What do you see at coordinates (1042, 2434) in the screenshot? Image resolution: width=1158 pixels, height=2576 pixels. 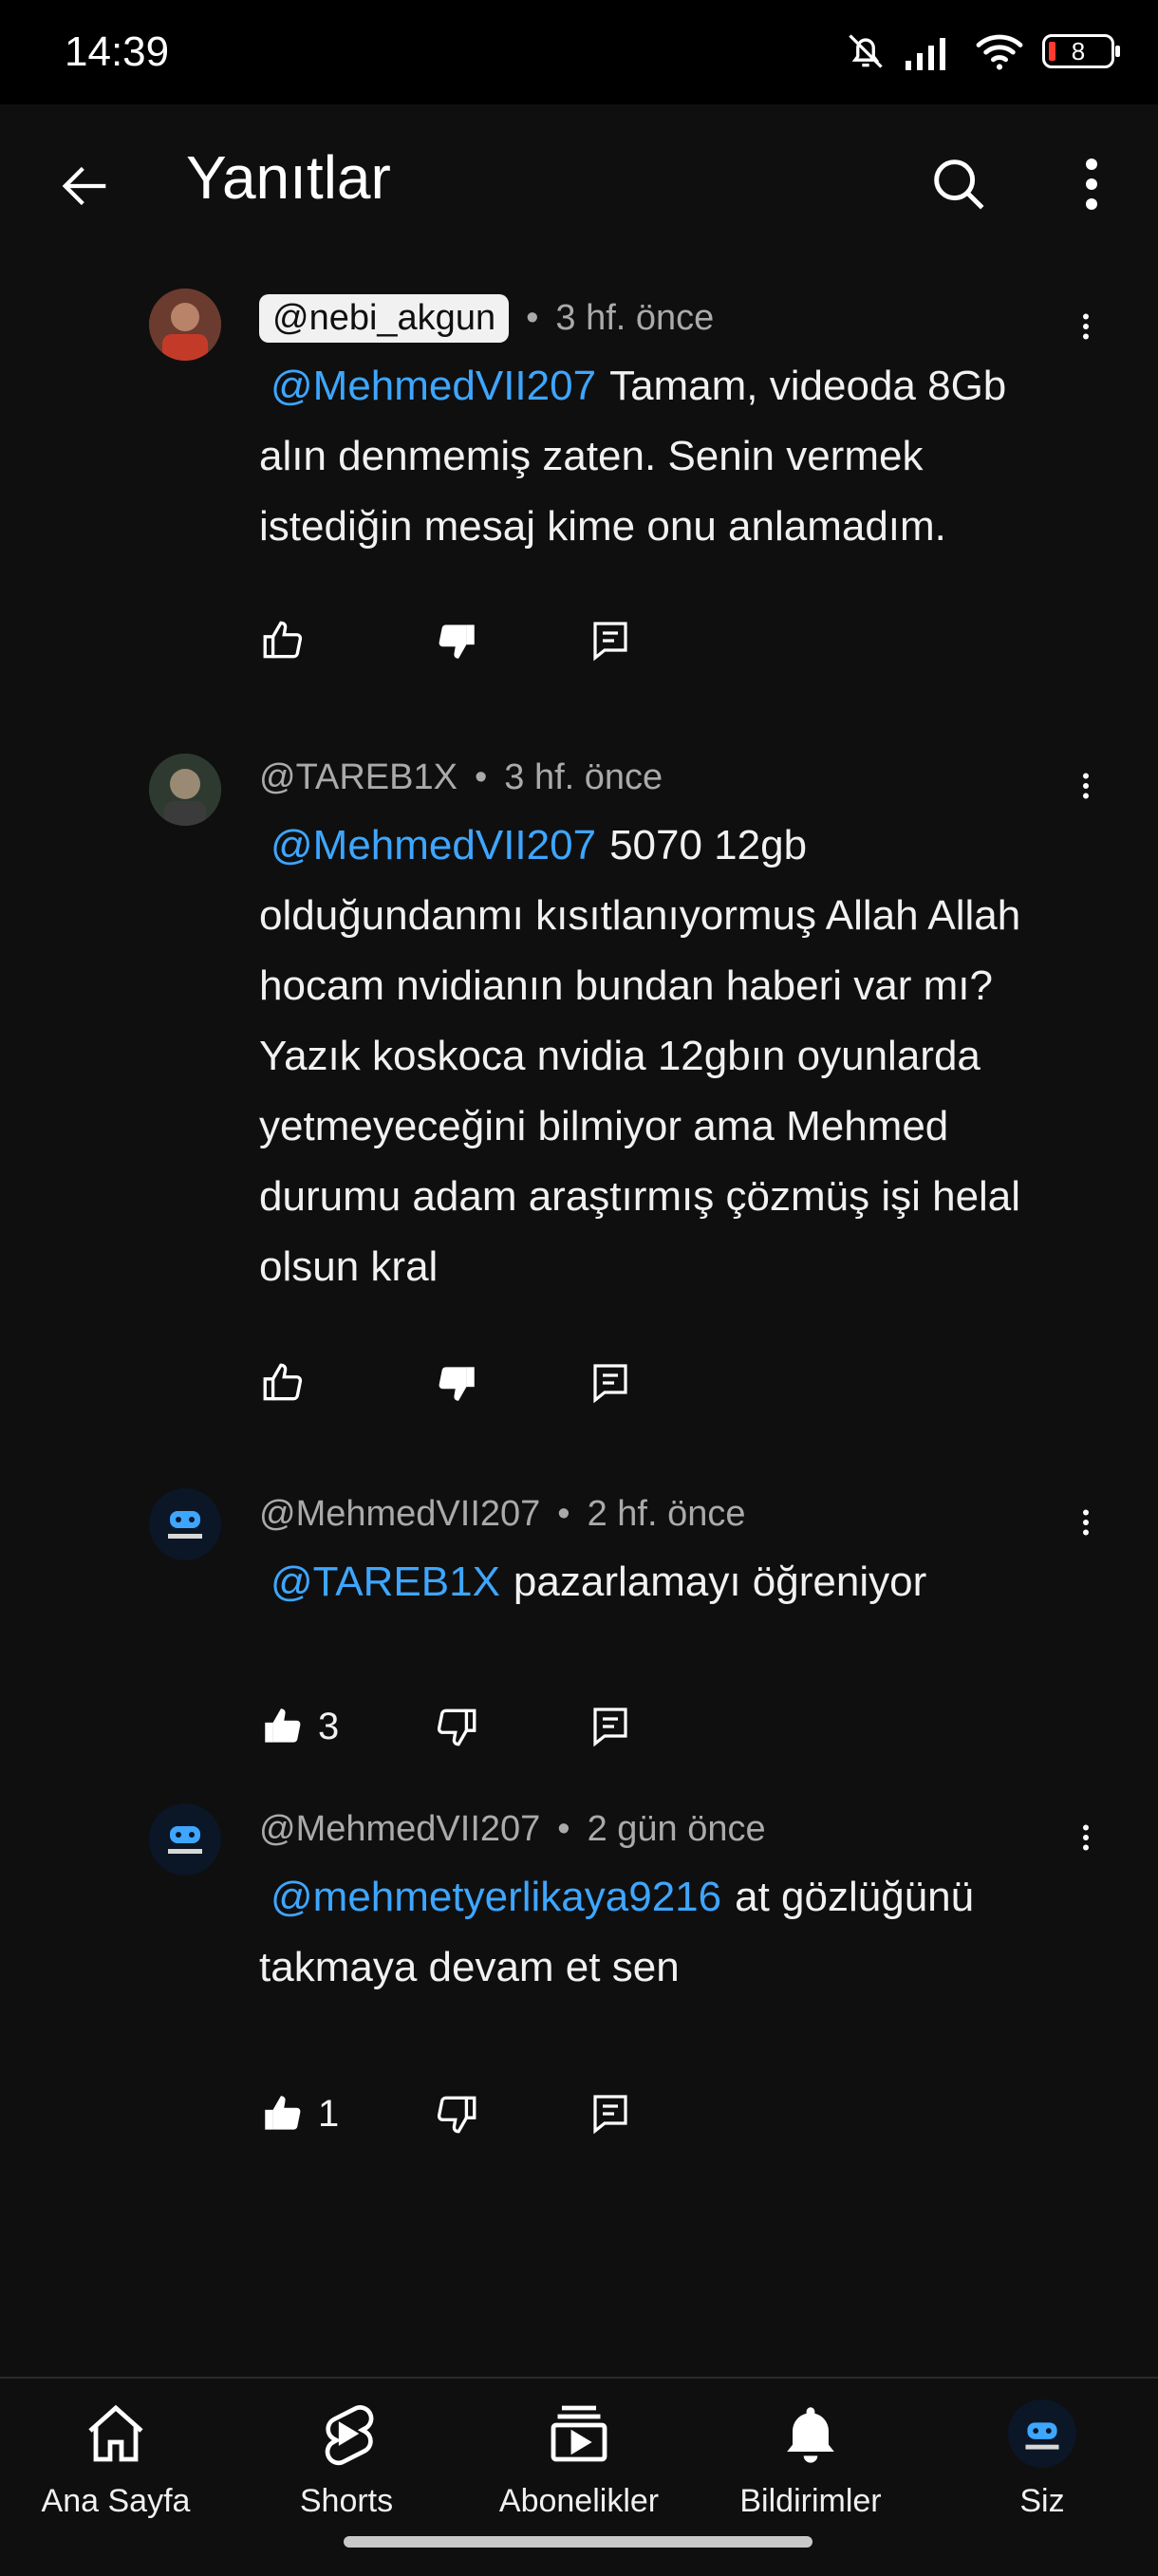 I see `avatar-icon` at bounding box center [1042, 2434].